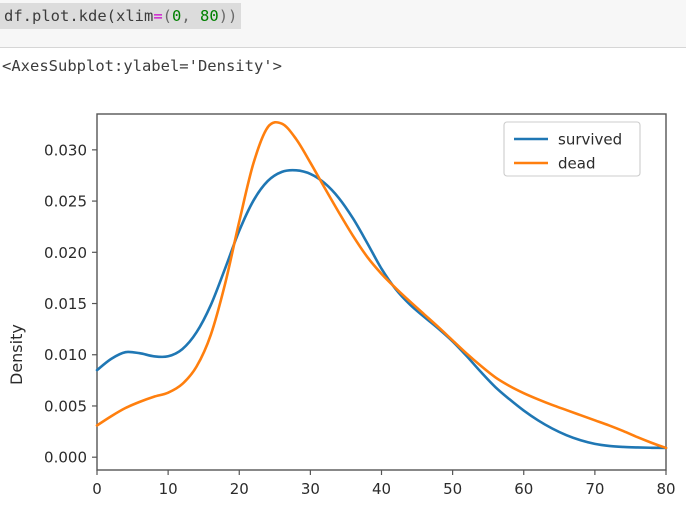 Image resolution: width=686 pixels, height=520 pixels. Describe the element at coordinates (452, 489) in the screenshot. I see `x-tick-label: 50` at that location.